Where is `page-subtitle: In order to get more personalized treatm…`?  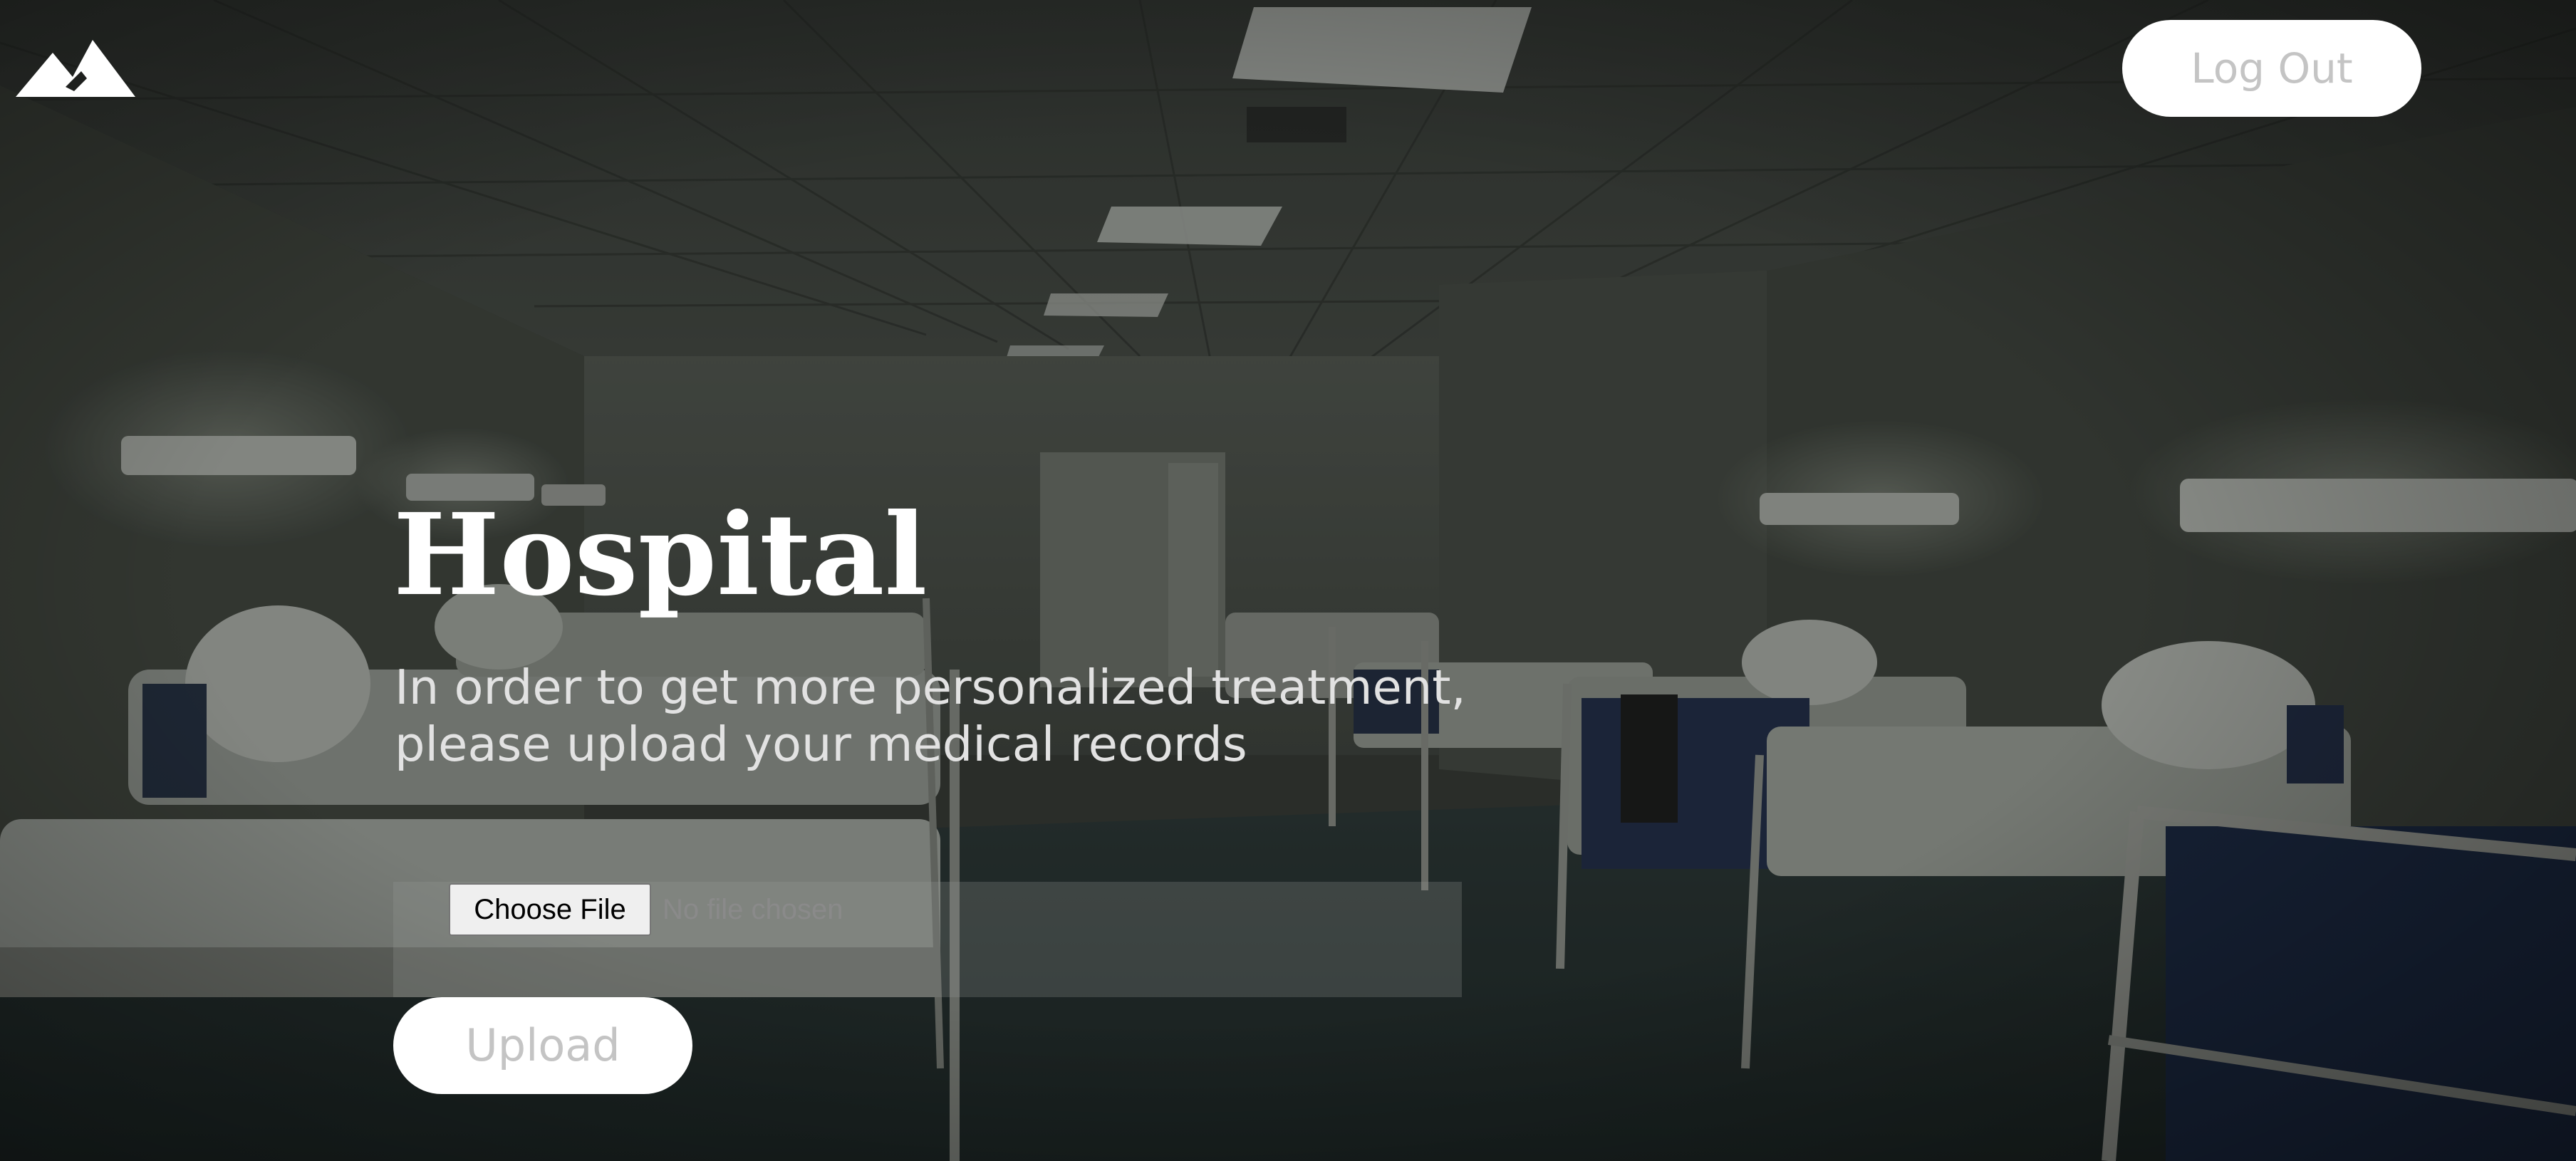 page-subtitle: In order to get more personalized treatm… is located at coordinates (1000, 716).